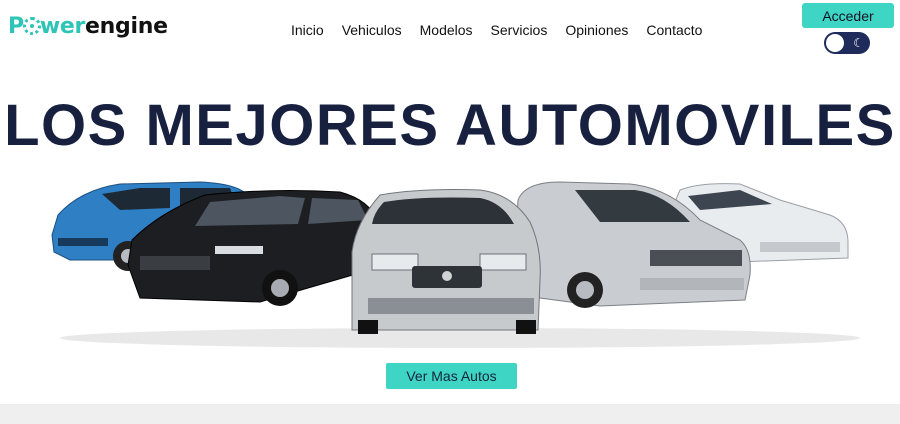 The image size is (900, 424). What do you see at coordinates (858, 43) in the screenshot?
I see `moon-icon: ☾` at bounding box center [858, 43].